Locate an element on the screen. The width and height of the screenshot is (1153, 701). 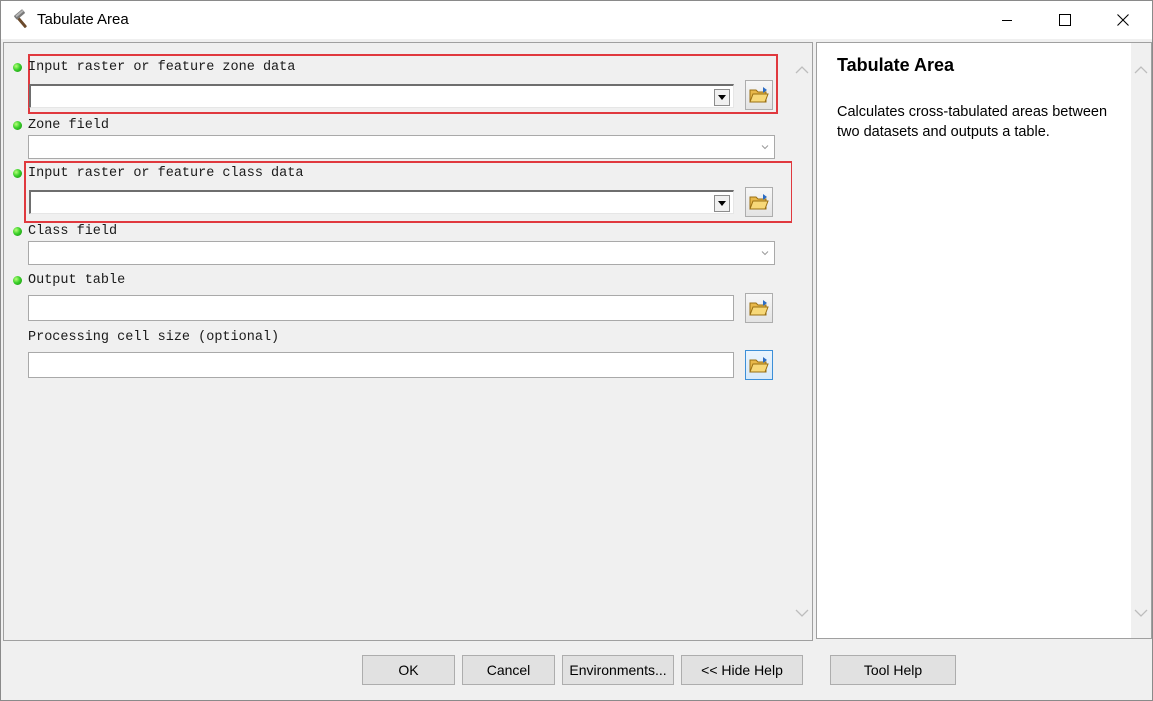
close-icon is located at coordinates (1123, 20).